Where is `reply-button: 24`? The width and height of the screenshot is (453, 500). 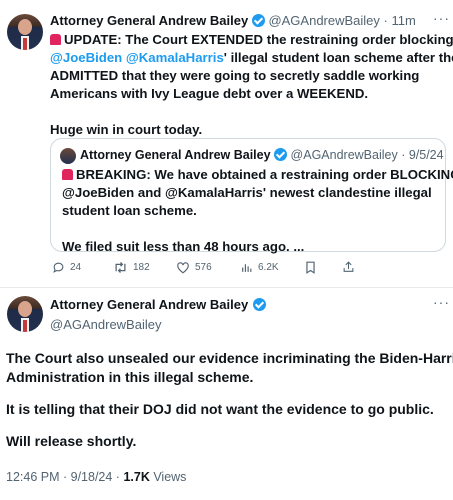
reply-button: 24 is located at coordinates (66, 267).